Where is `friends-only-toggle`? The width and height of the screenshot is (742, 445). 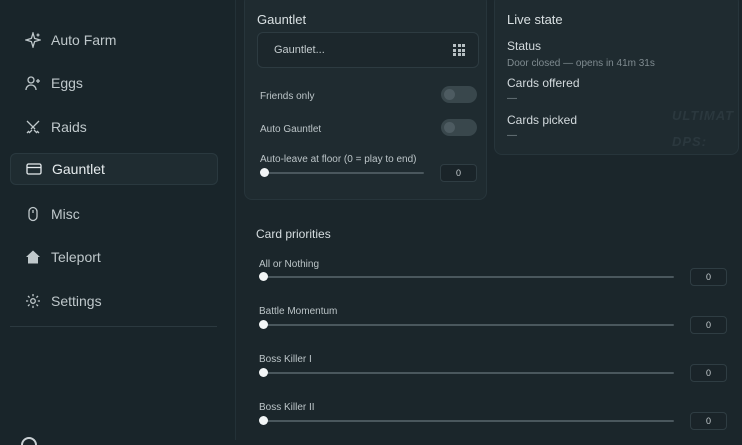 friends-only-toggle is located at coordinates (459, 94).